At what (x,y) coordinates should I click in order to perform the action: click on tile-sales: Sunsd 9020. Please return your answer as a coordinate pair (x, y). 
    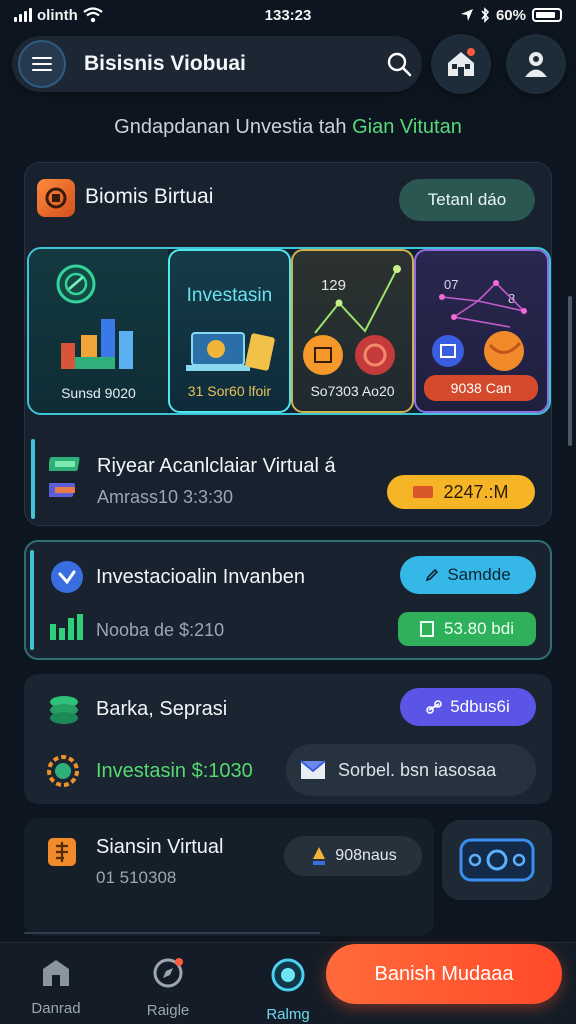
    Looking at the image, I should click on (98, 331).